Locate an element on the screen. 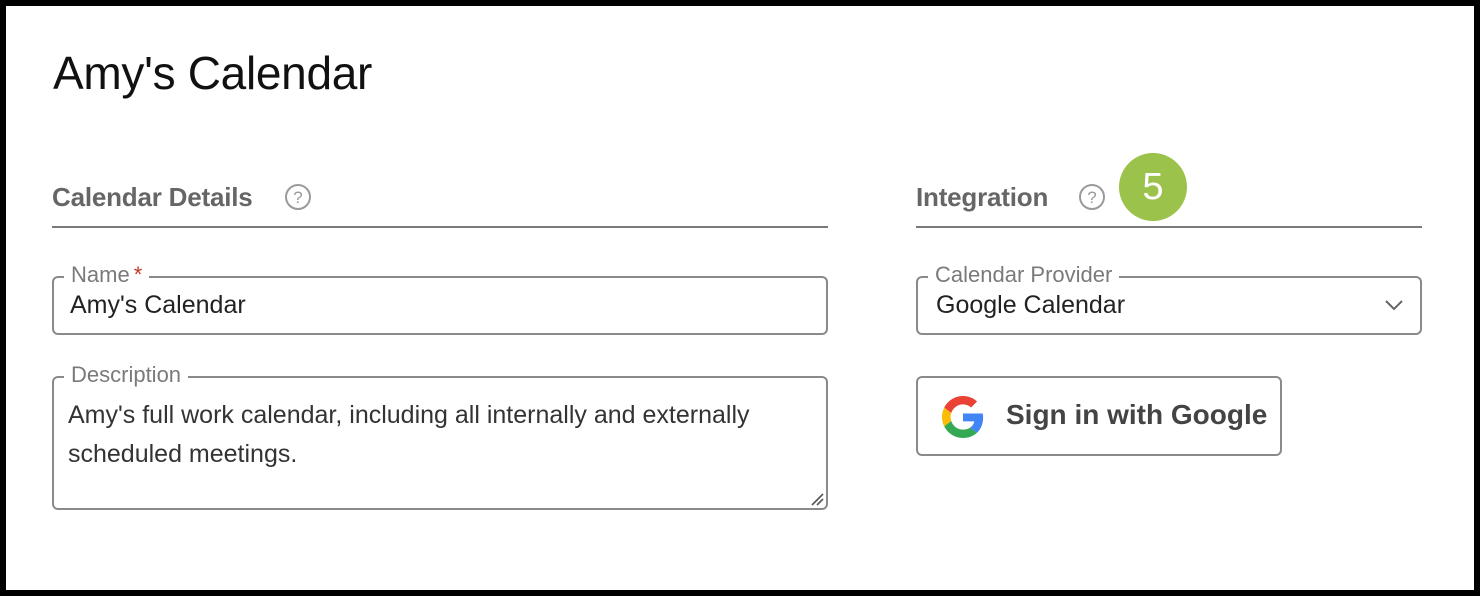  calendar-provider-label: Calendar Provider is located at coordinates (1024, 275).